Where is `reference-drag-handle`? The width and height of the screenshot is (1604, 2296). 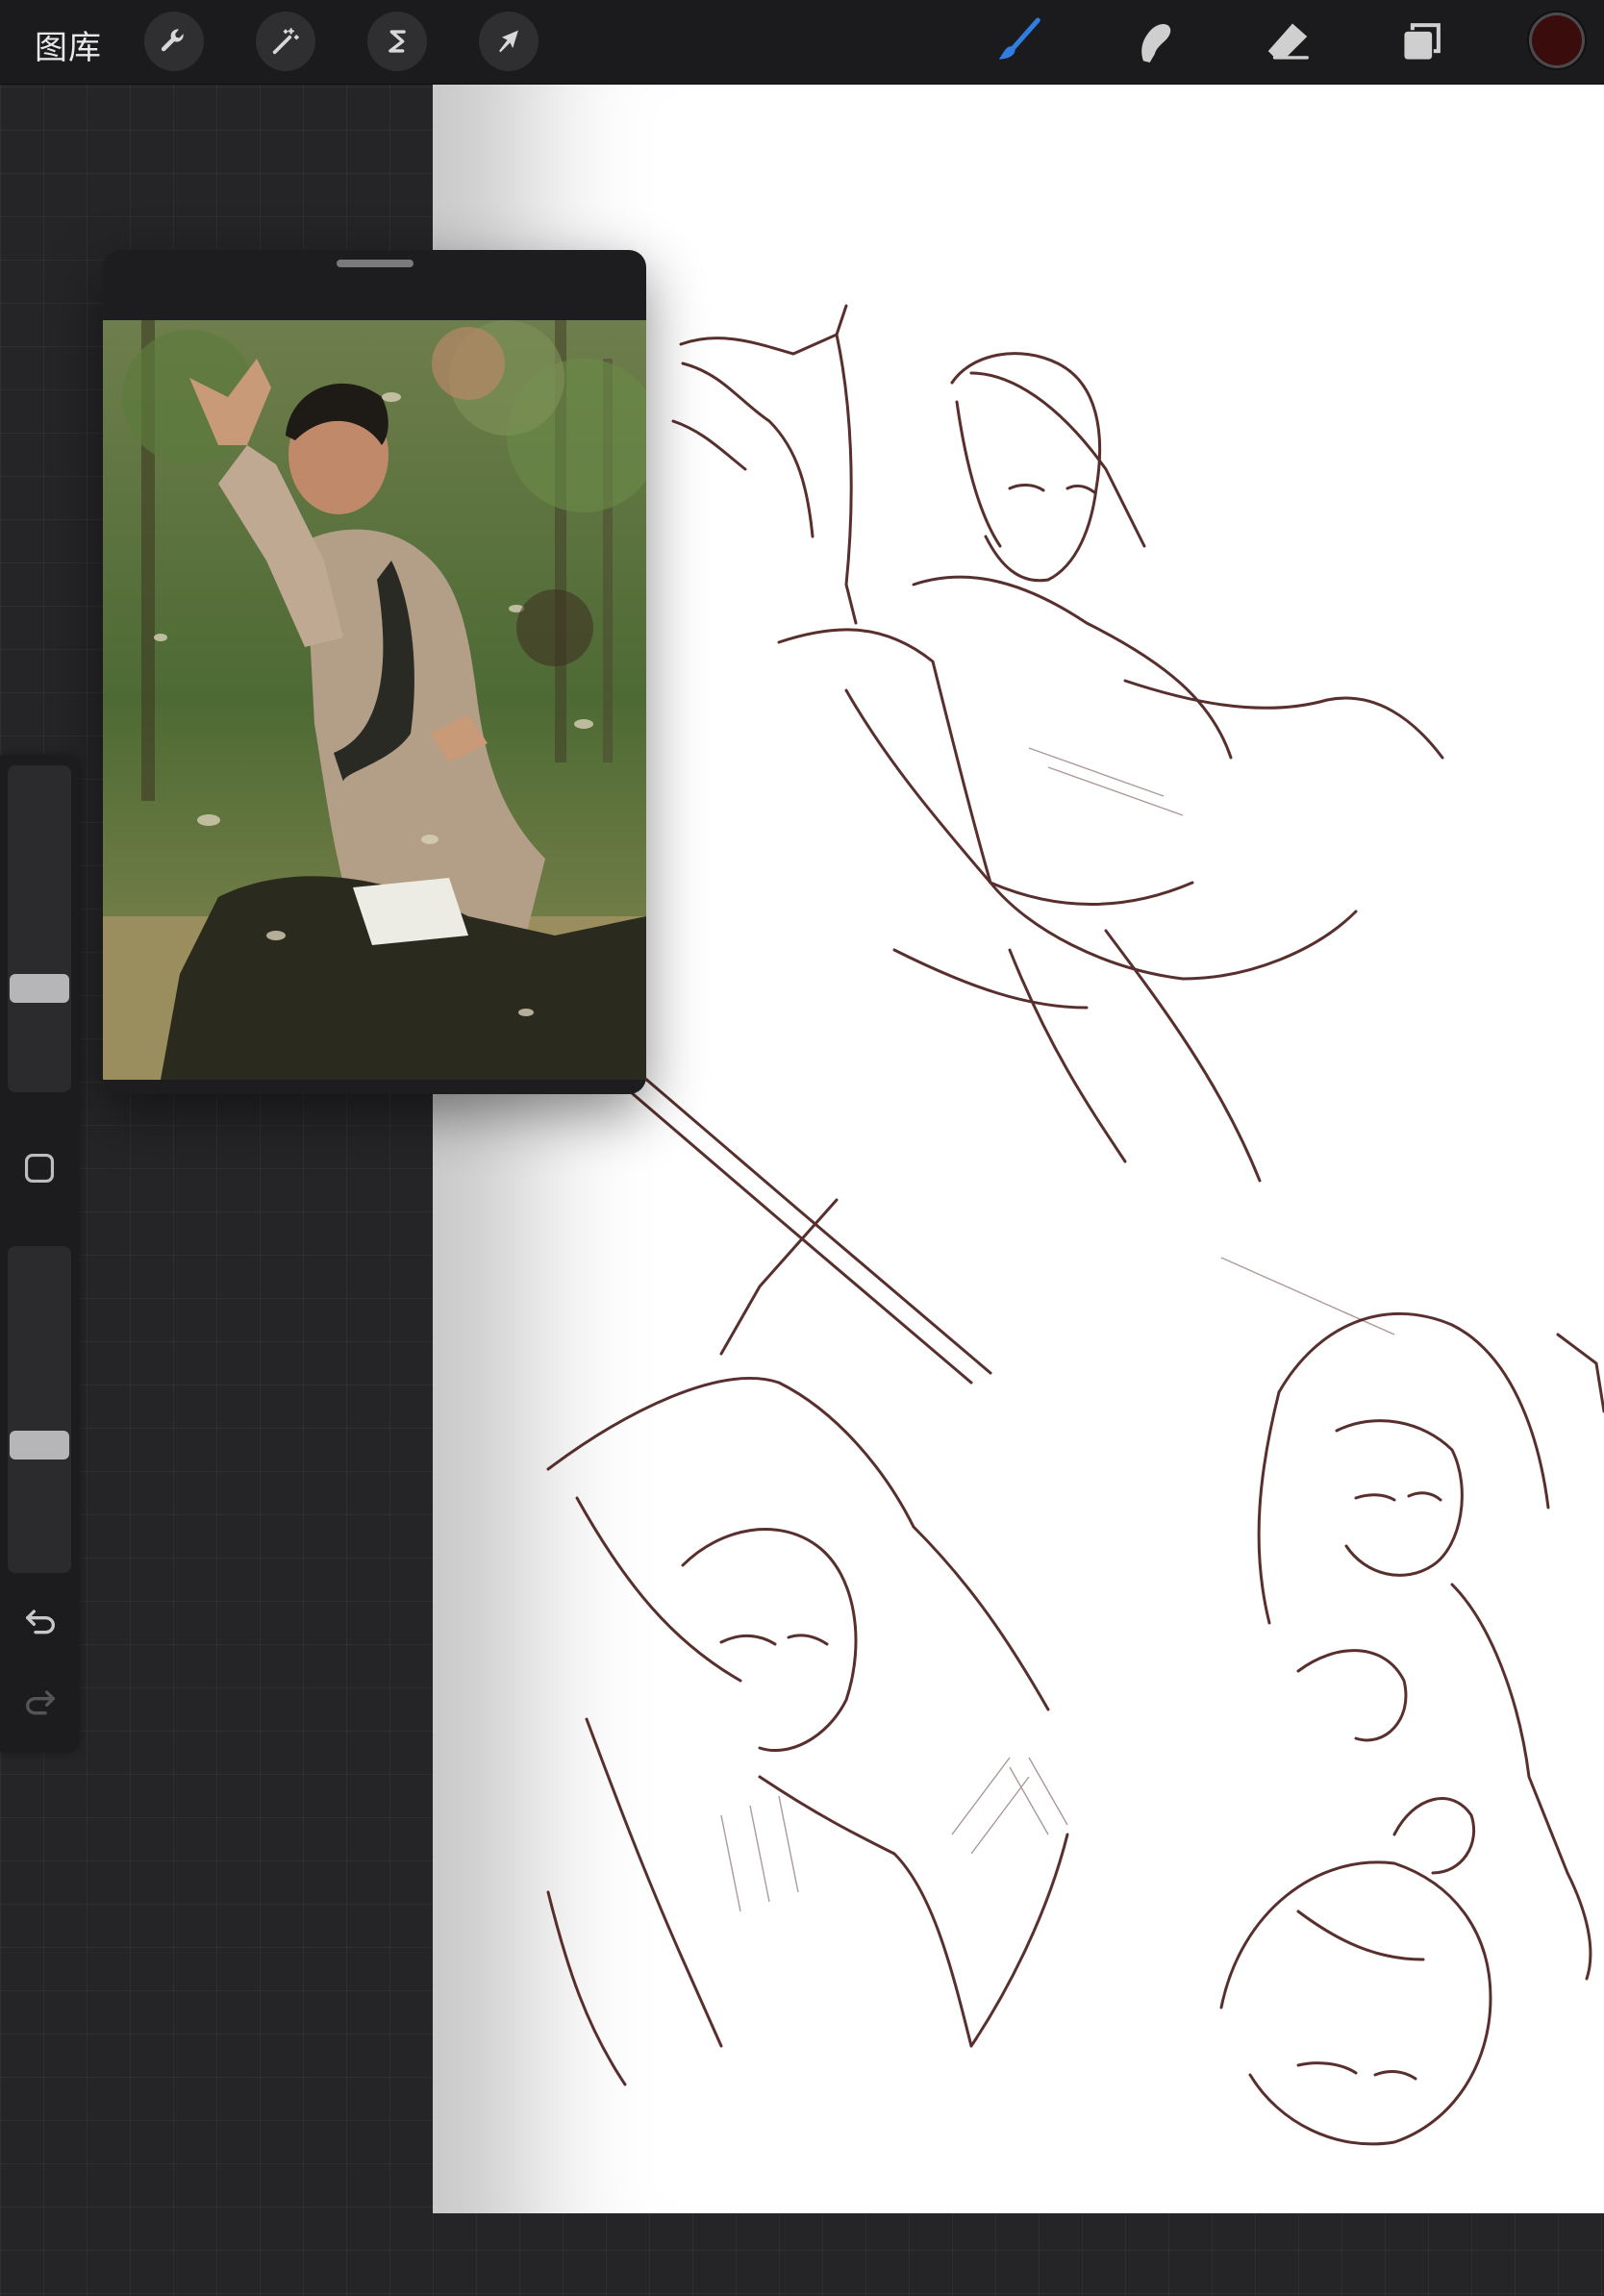
reference-drag-handle is located at coordinates (375, 263).